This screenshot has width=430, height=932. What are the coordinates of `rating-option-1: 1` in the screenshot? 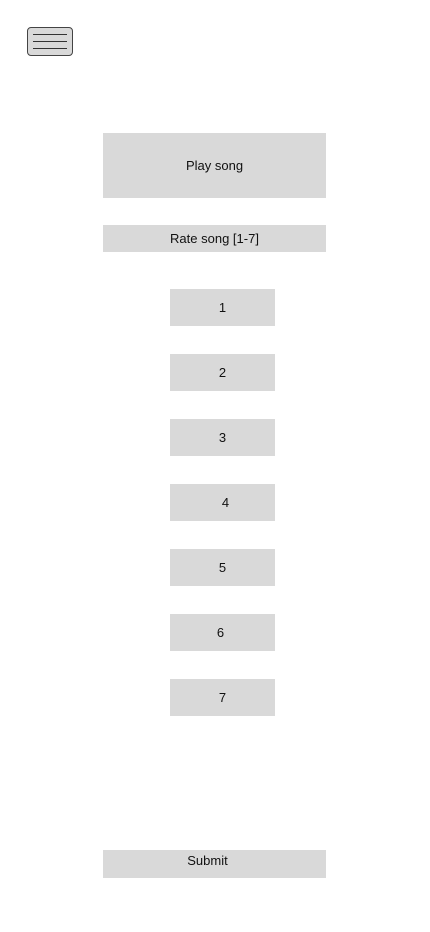 It's located at (222, 307).